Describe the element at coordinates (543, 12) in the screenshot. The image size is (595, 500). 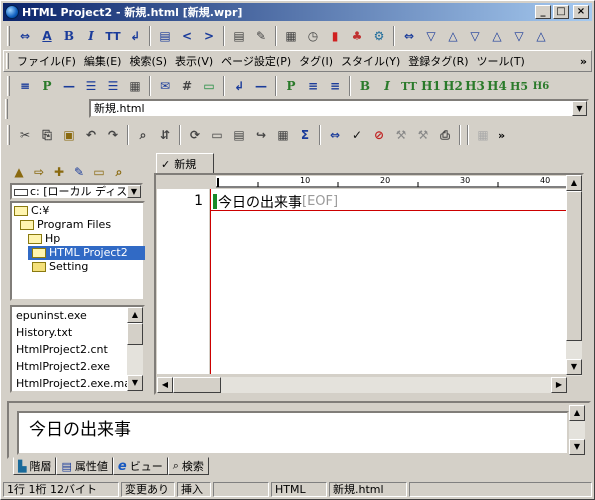
I see `minimize-button: _` at that location.